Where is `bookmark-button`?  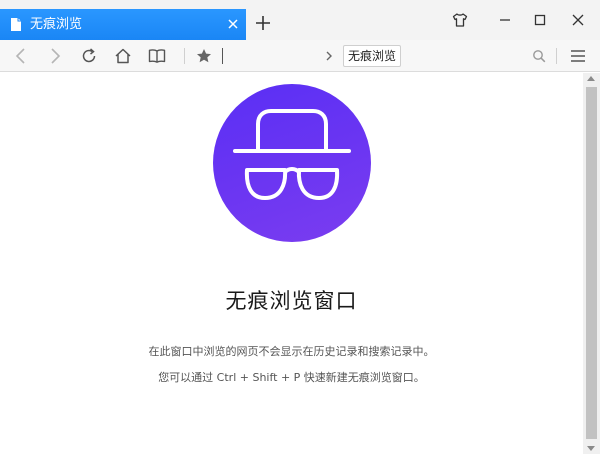 bookmark-button is located at coordinates (204, 56).